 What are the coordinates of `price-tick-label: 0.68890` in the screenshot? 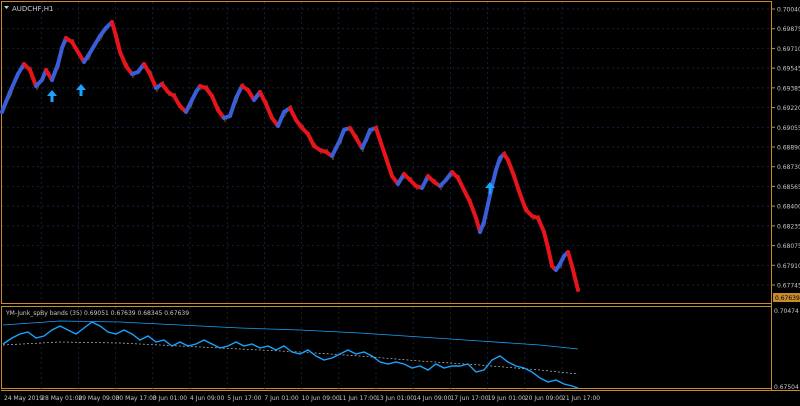 It's located at (788, 148).